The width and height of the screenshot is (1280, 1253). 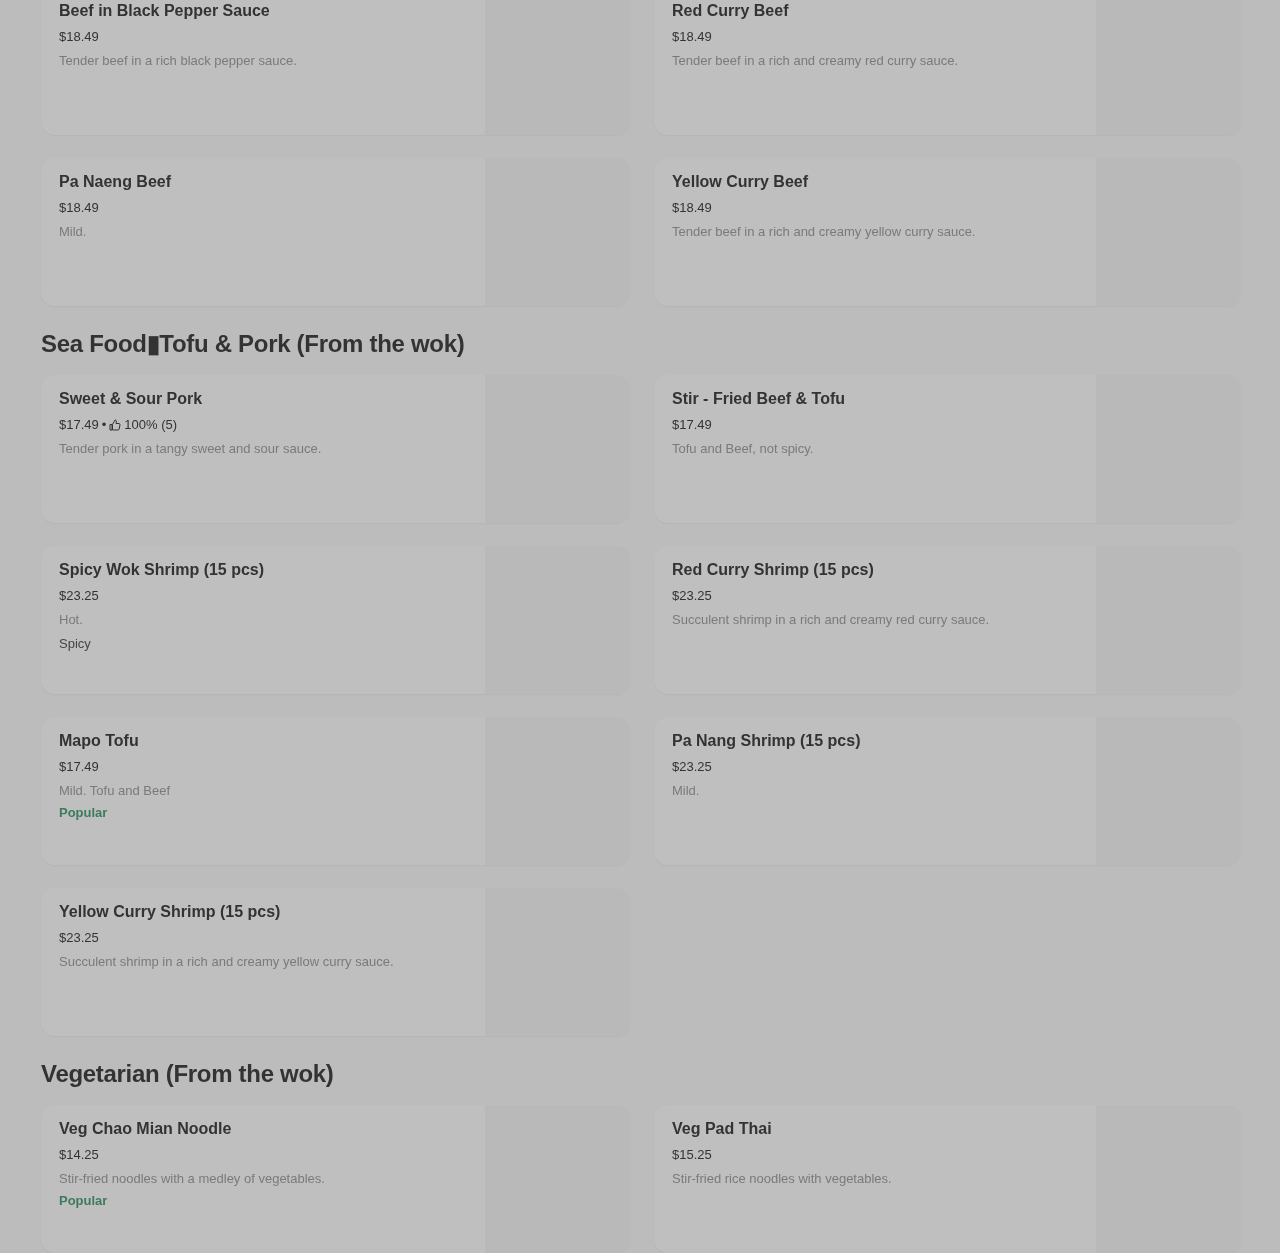 I want to click on item-description: Succulent shrimp in a rich and creamy red curry sauce., so click(x=831, y=619).